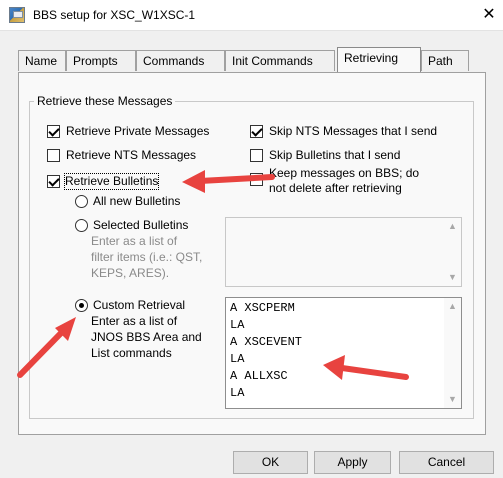  I want to click on skip-nts-checkbox, so click(256, 131).